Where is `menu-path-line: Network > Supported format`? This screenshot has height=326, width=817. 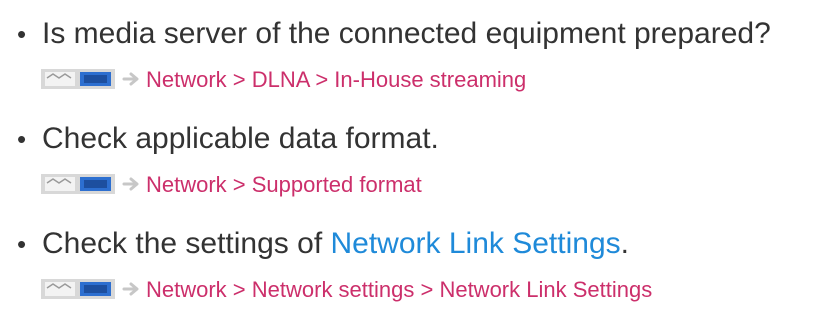 menu-path-line: Network > Supported format is located at coordinates (408, 186).